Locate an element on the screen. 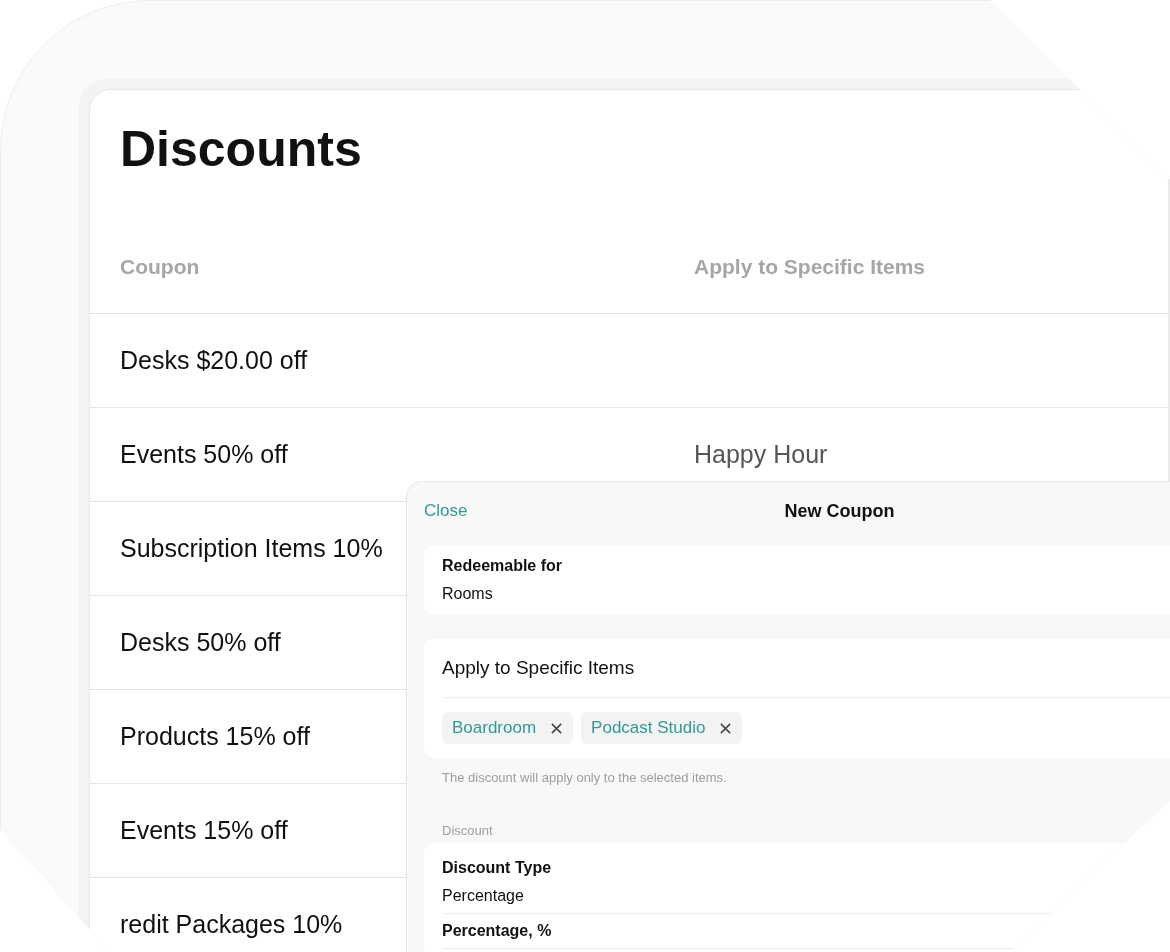  dialog-title: New Coupon is located at coordinates (839, 511).